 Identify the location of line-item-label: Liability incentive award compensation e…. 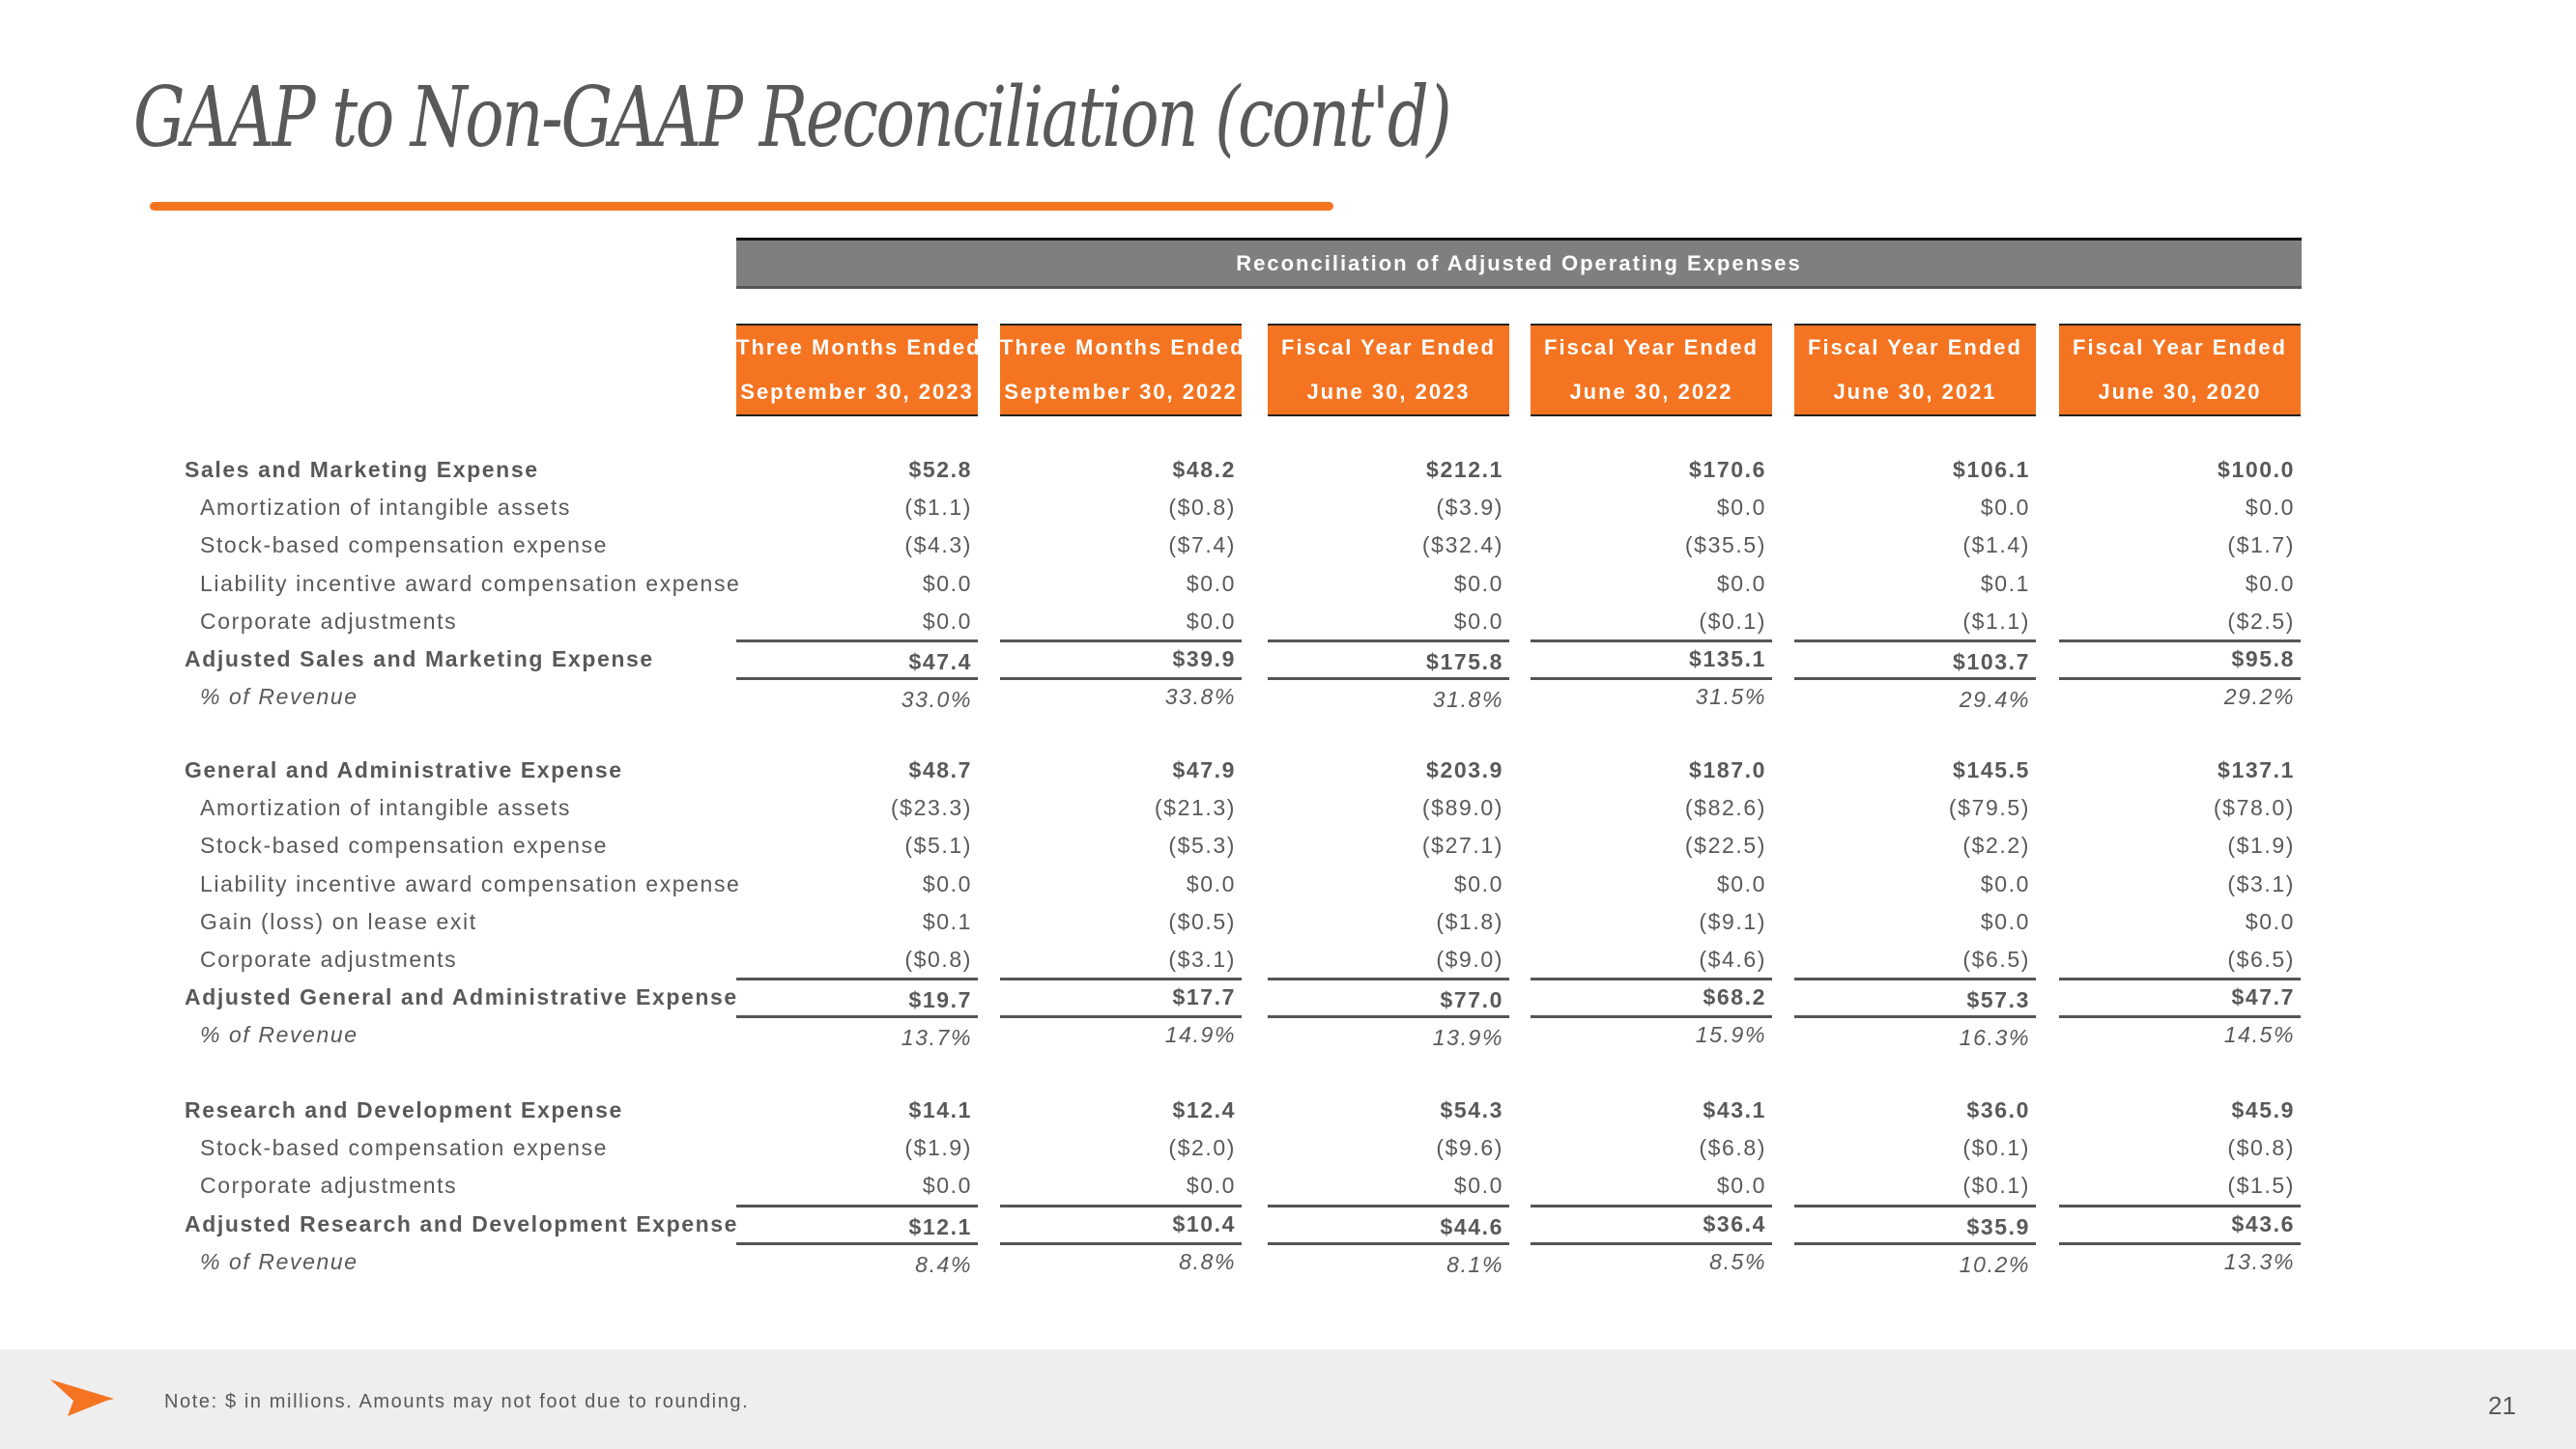
(471, 883).